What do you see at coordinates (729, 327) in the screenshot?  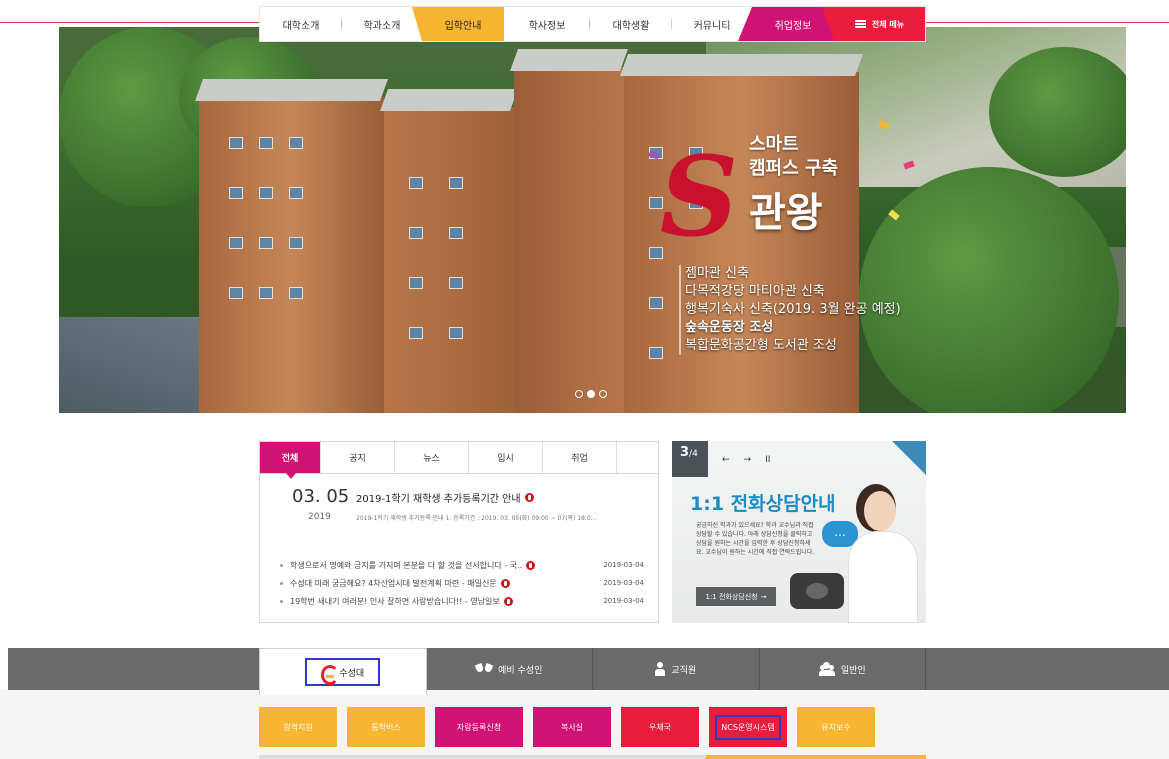 I see `hero-list-item: 숲속운동장 조성` at bounding box center [729, 327].